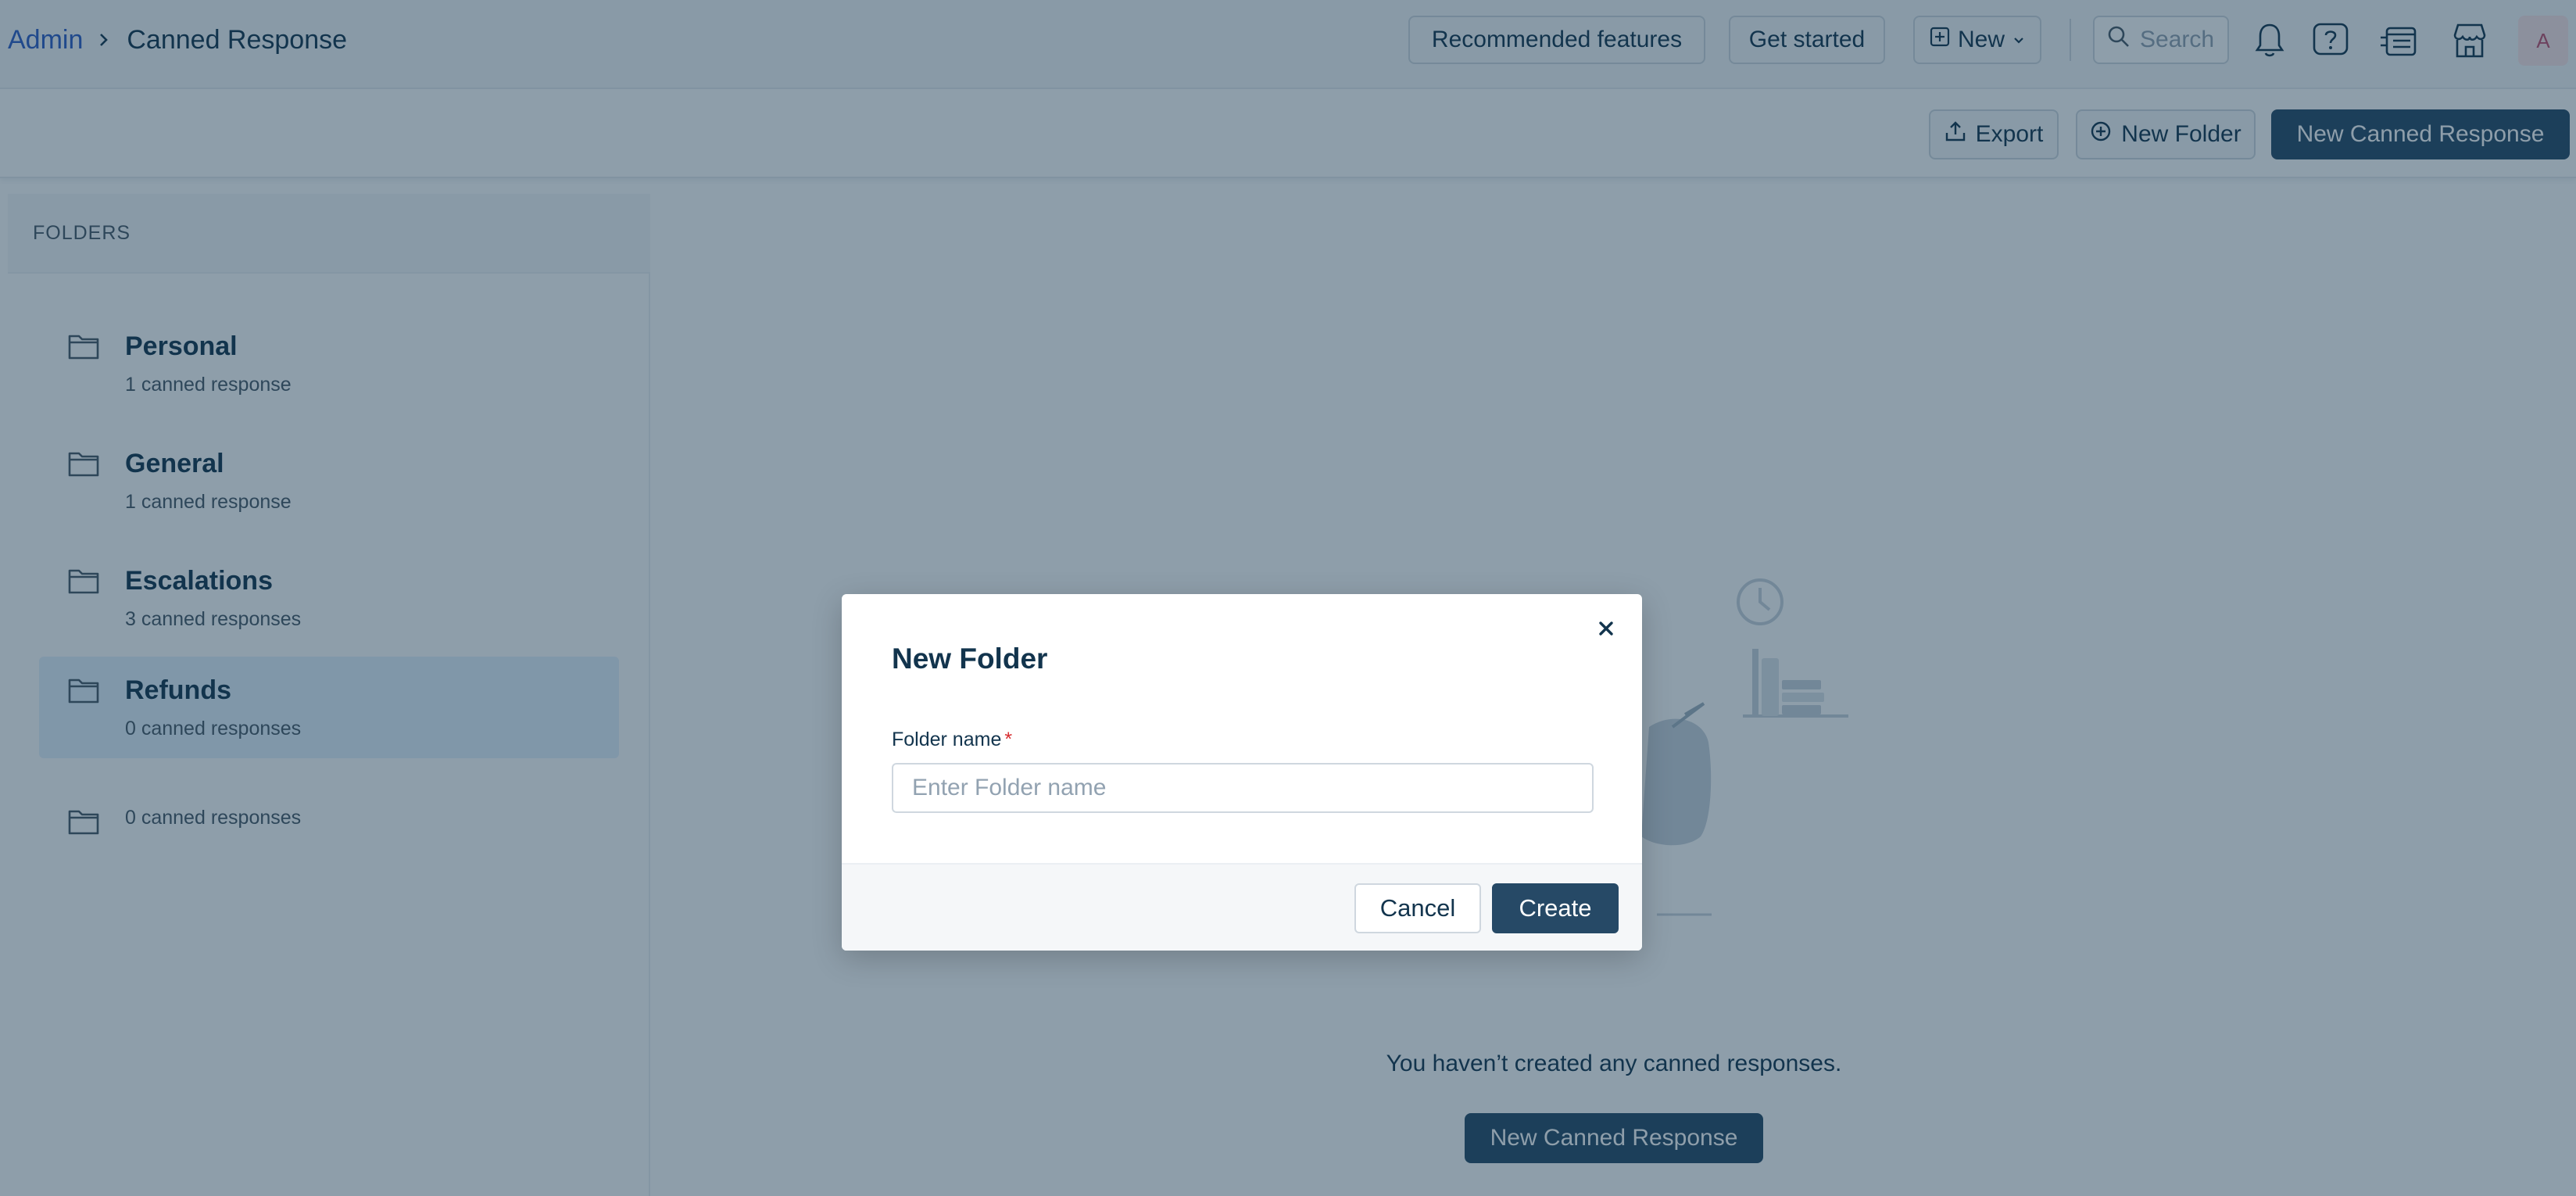 The image size is (2576, 1196). Describe the element at coordinates (1417, 908) in the screenshot. I see `cancel-button: Cancel` at that location.